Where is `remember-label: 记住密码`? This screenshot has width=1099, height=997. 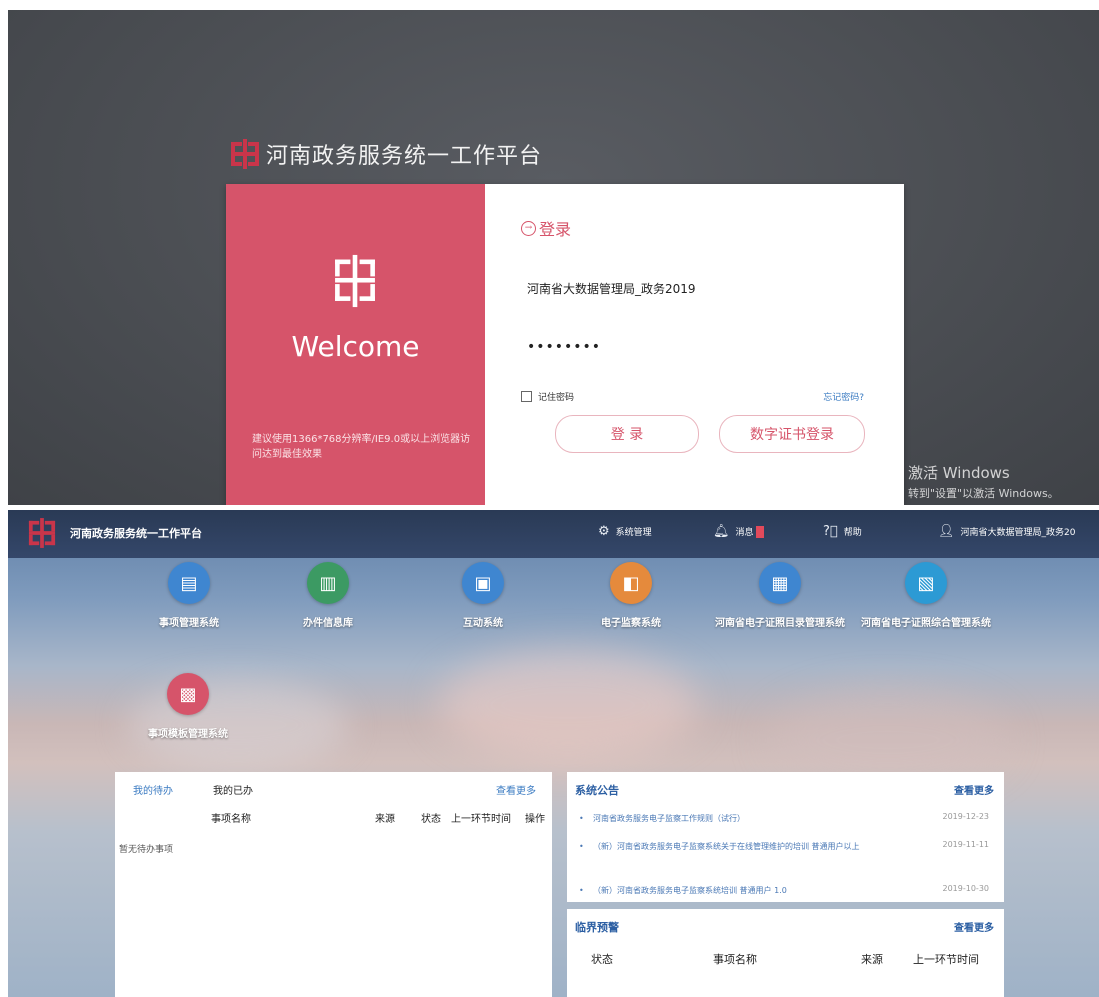
remember-label: 记住密码 is located at coordinates (556, 398).